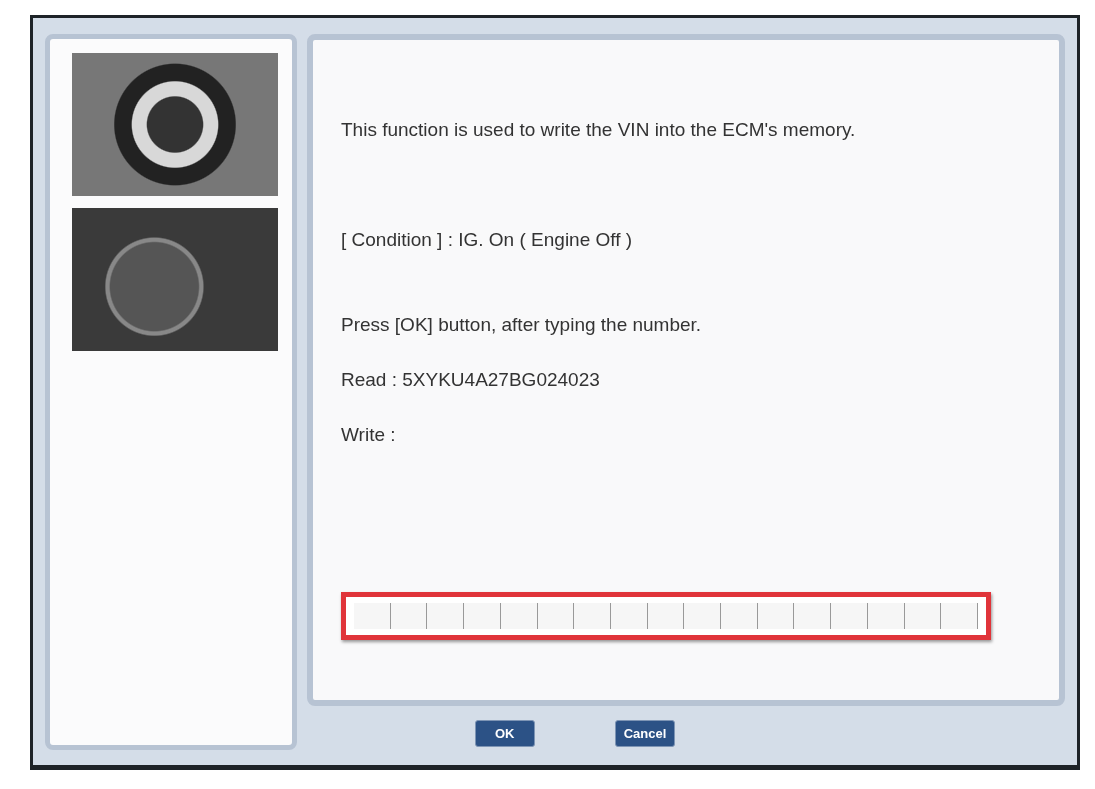  Describe the element at coordinates (666, 616) in the screenshot. I see `vin-input-field` at that location.